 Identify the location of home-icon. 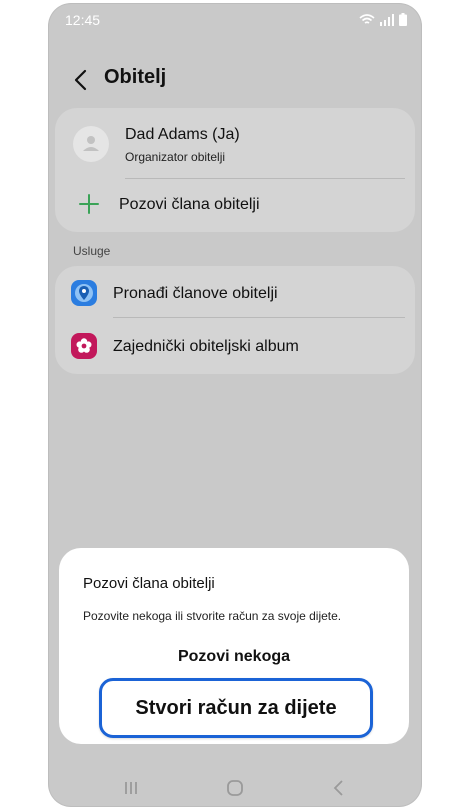
(235, 788).